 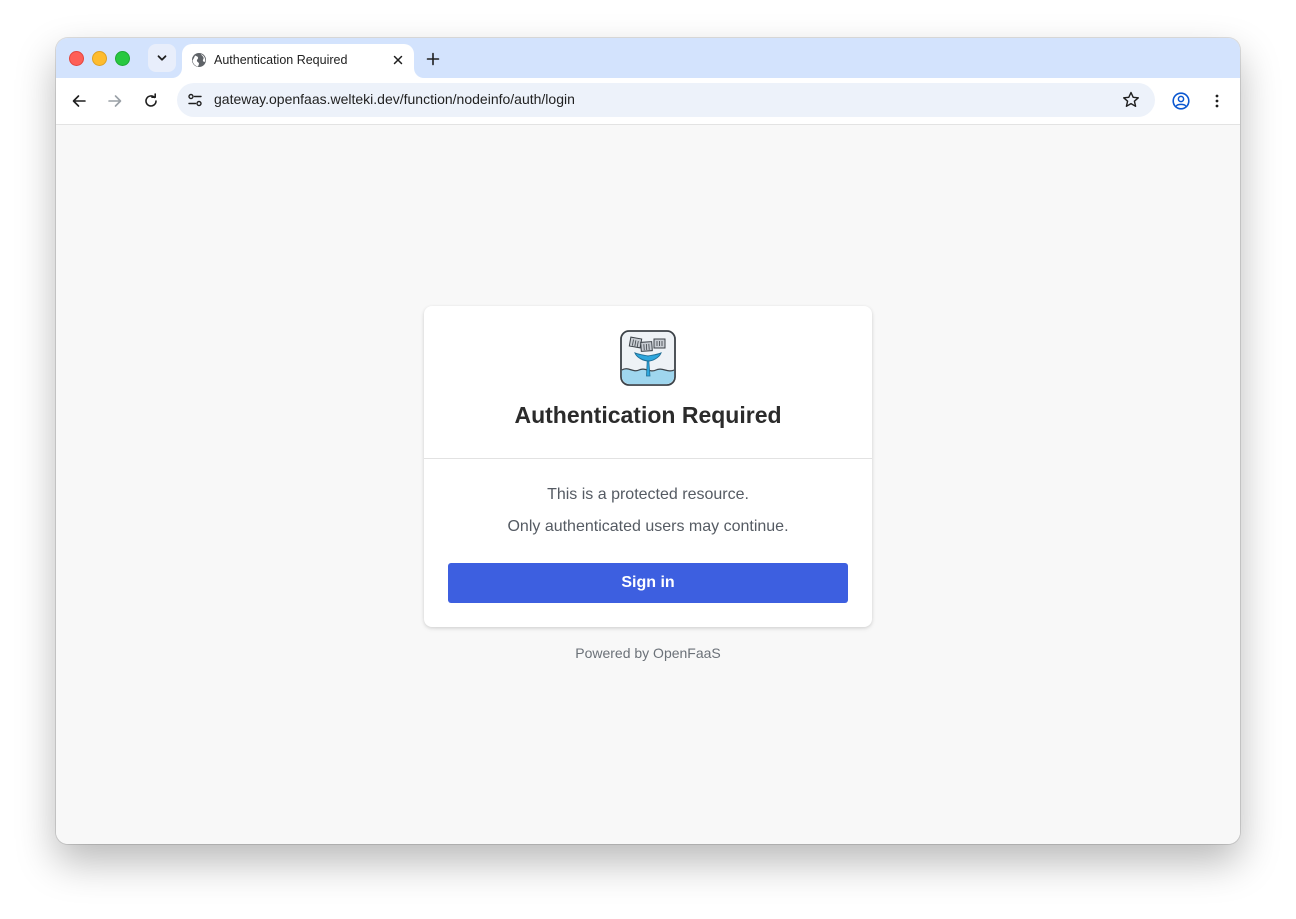 I want to click on reload-icon, so click(x=151, y=100).